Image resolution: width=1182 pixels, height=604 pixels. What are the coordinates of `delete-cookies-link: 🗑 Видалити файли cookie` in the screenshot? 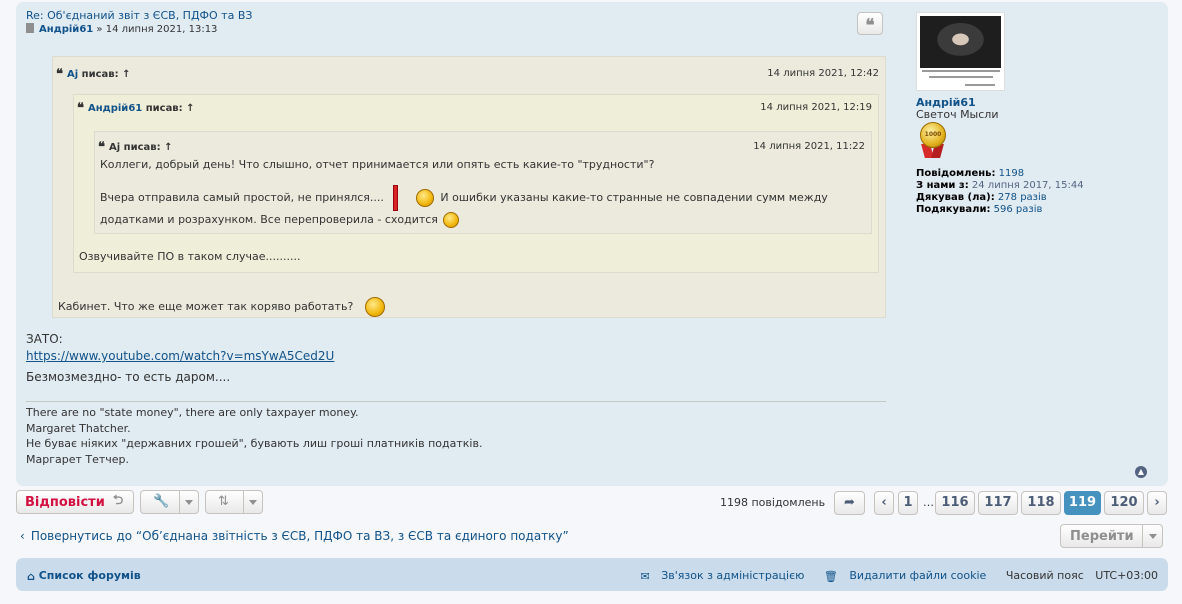 It's located at (901, 576).